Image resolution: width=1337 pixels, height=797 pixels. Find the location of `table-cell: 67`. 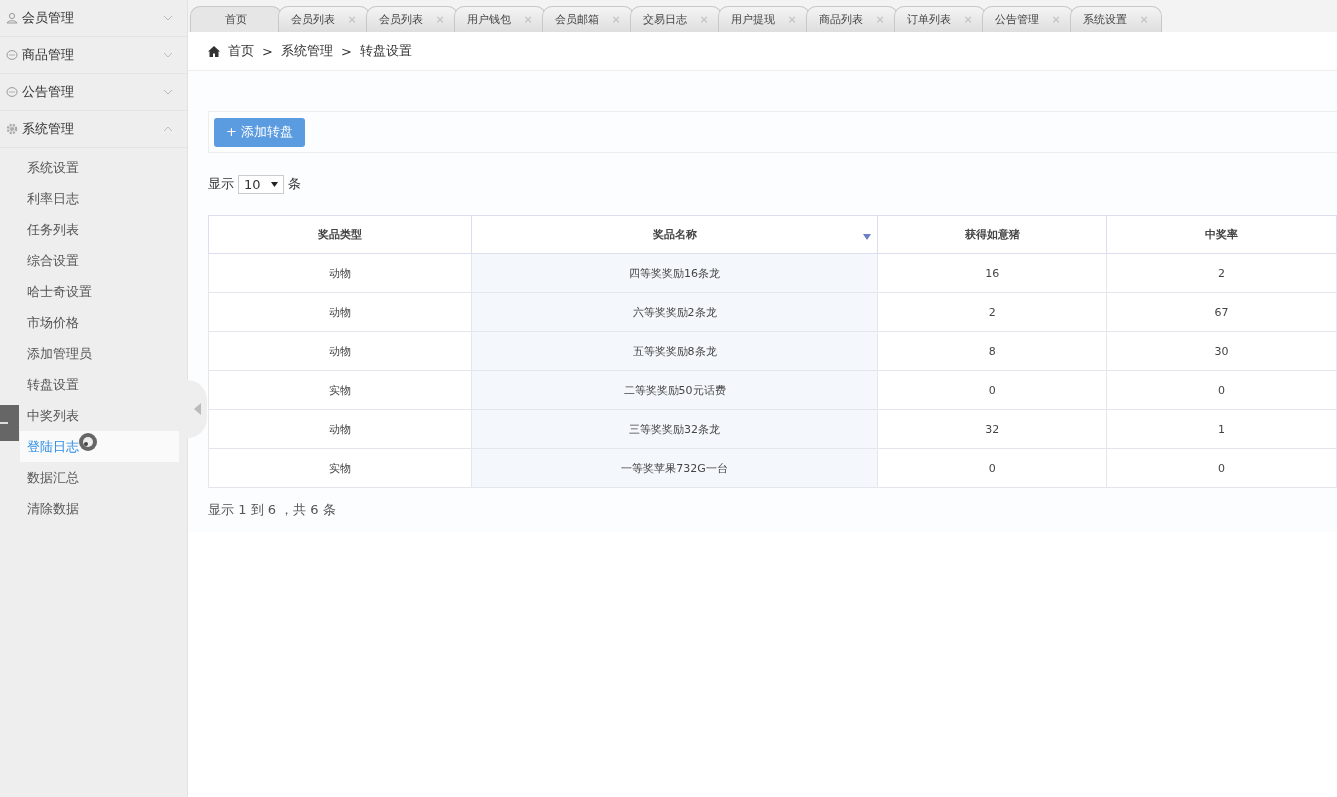

table-cell: 67 is located at coordinates (1221, 312).